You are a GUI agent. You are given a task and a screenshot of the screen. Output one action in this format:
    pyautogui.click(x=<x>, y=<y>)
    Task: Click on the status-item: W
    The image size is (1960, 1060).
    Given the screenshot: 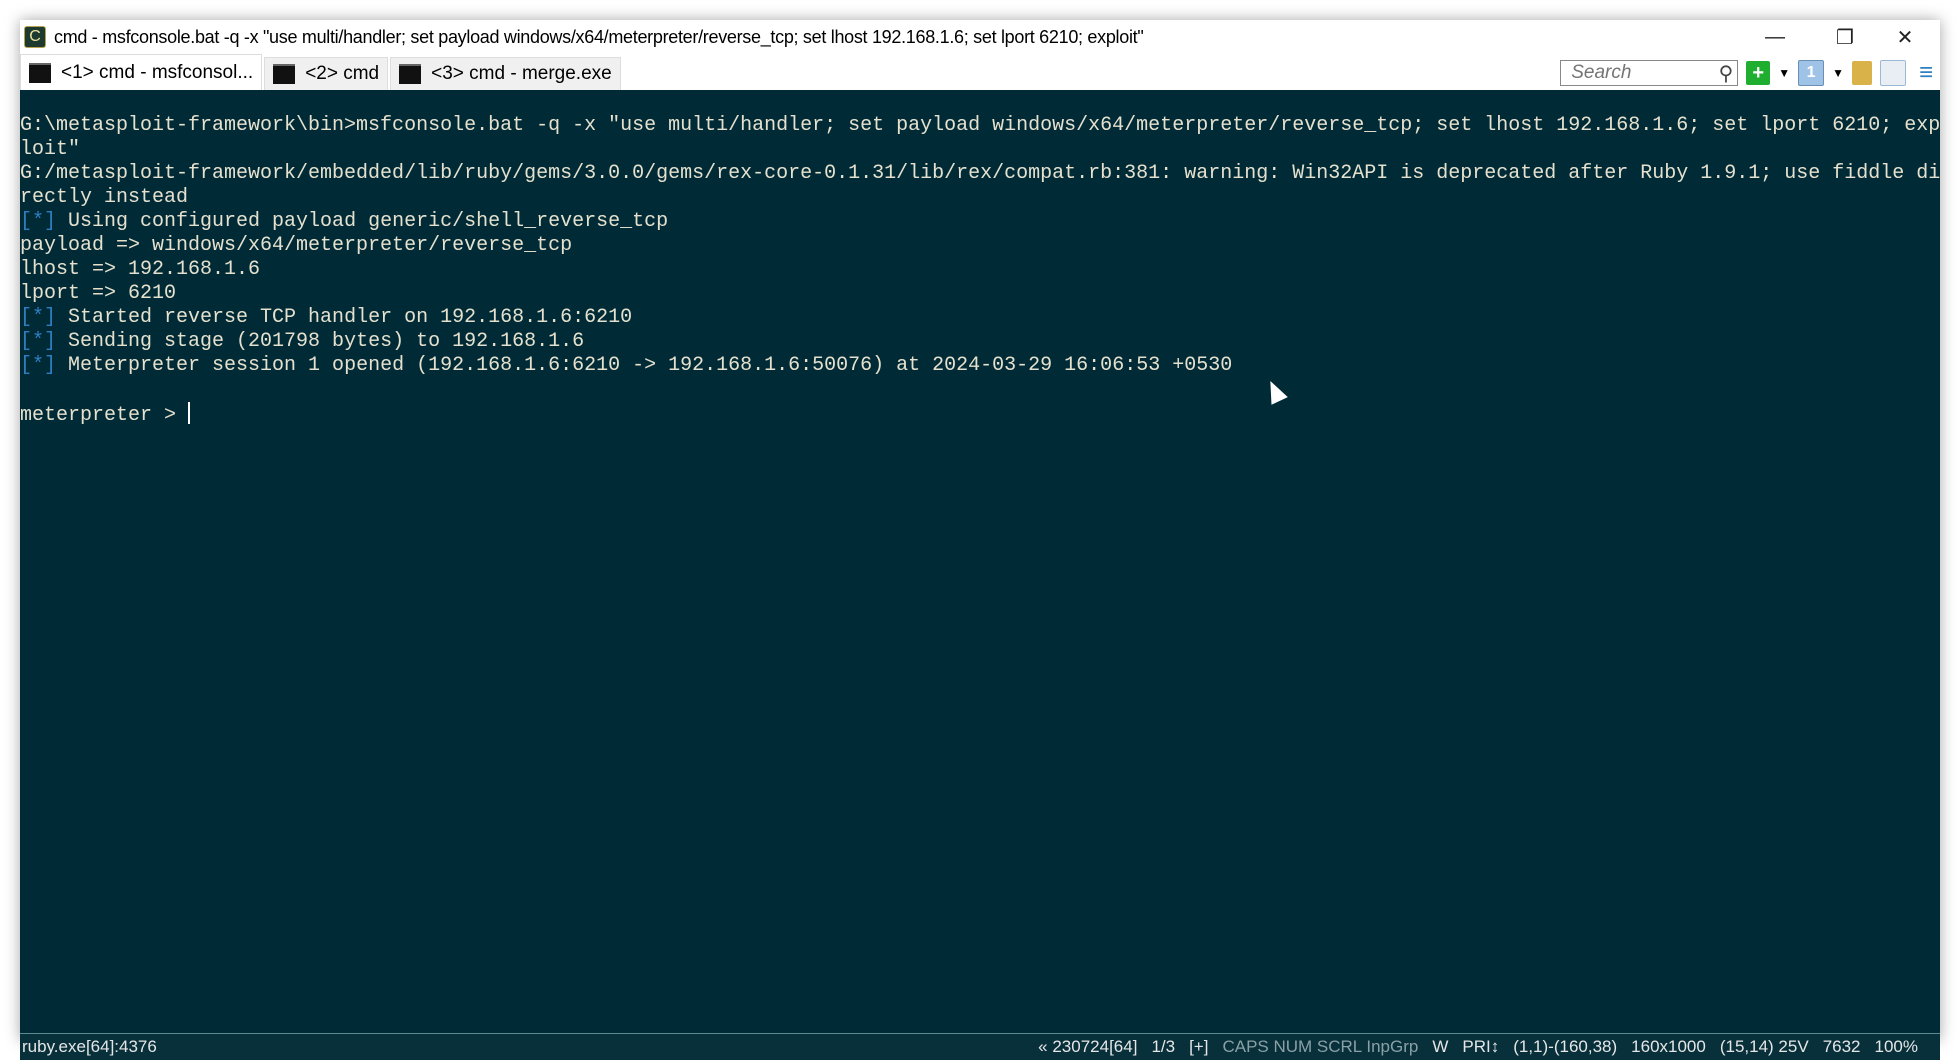 What is the action you would take?
    pyautogui.click(x=1440, y=1047)
    